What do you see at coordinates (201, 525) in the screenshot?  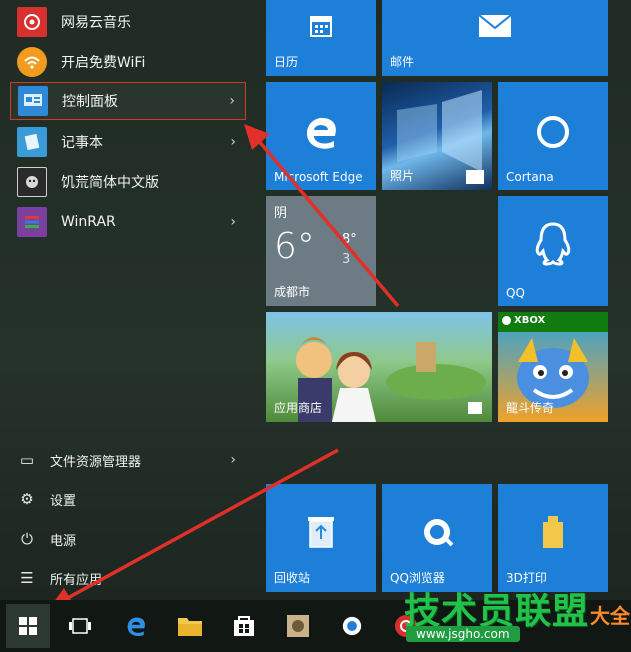 I see `arrow-to-start-button` at bounding box center [201, 525].